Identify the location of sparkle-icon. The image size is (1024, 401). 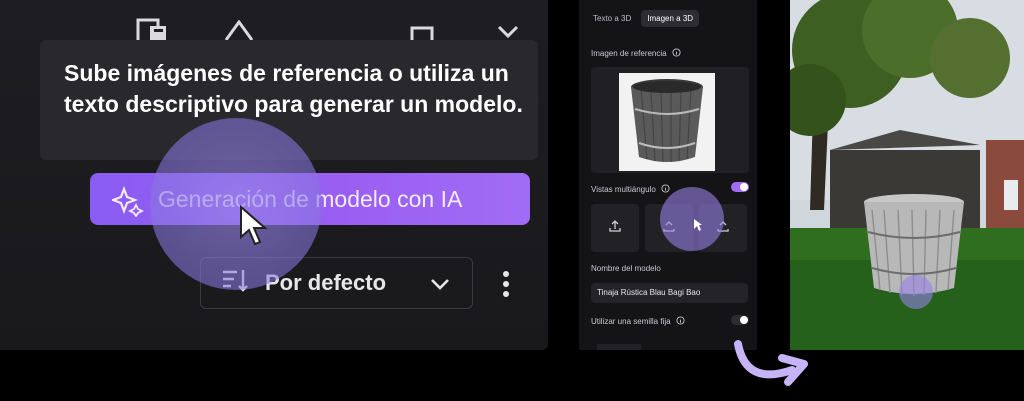
(127, 204).